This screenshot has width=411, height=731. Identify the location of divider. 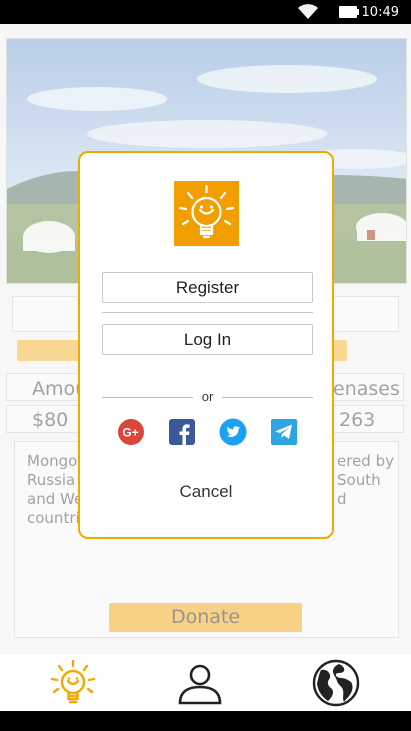
(207, 312).